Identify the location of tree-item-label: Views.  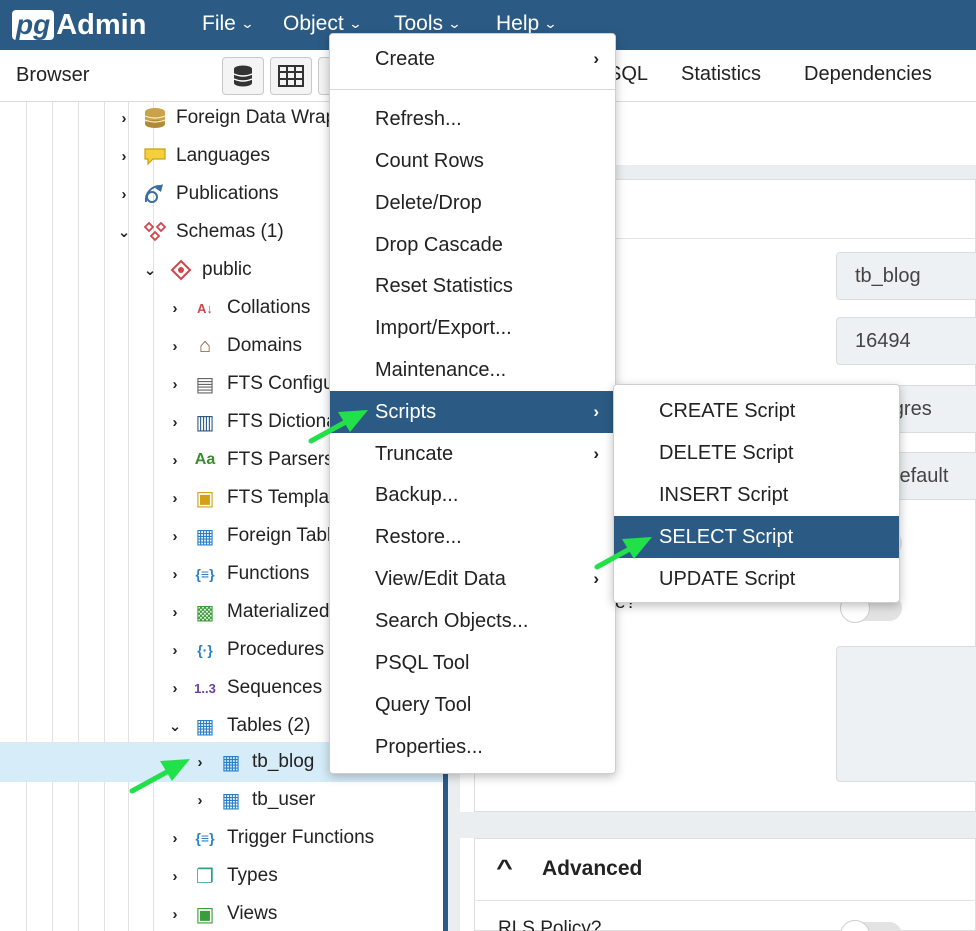
(252, 913).